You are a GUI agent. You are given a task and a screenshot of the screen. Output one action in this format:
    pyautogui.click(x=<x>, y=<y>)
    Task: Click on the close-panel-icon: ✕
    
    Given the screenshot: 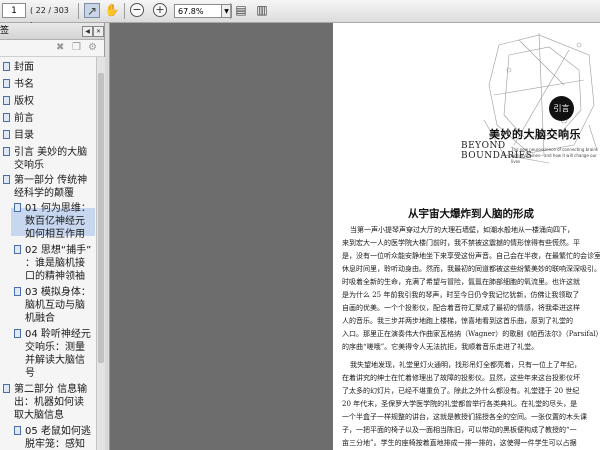 What is the action you would take?
    pyautogui.click(x=98, y=31)
    